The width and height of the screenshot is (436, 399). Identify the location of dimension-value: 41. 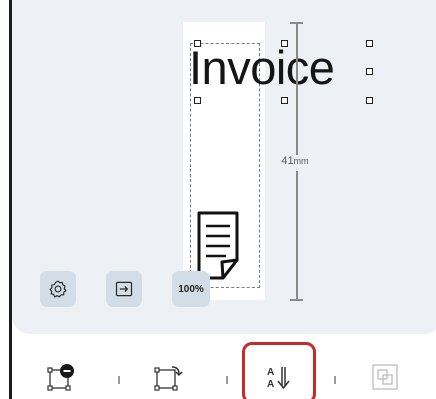
(287, 161).